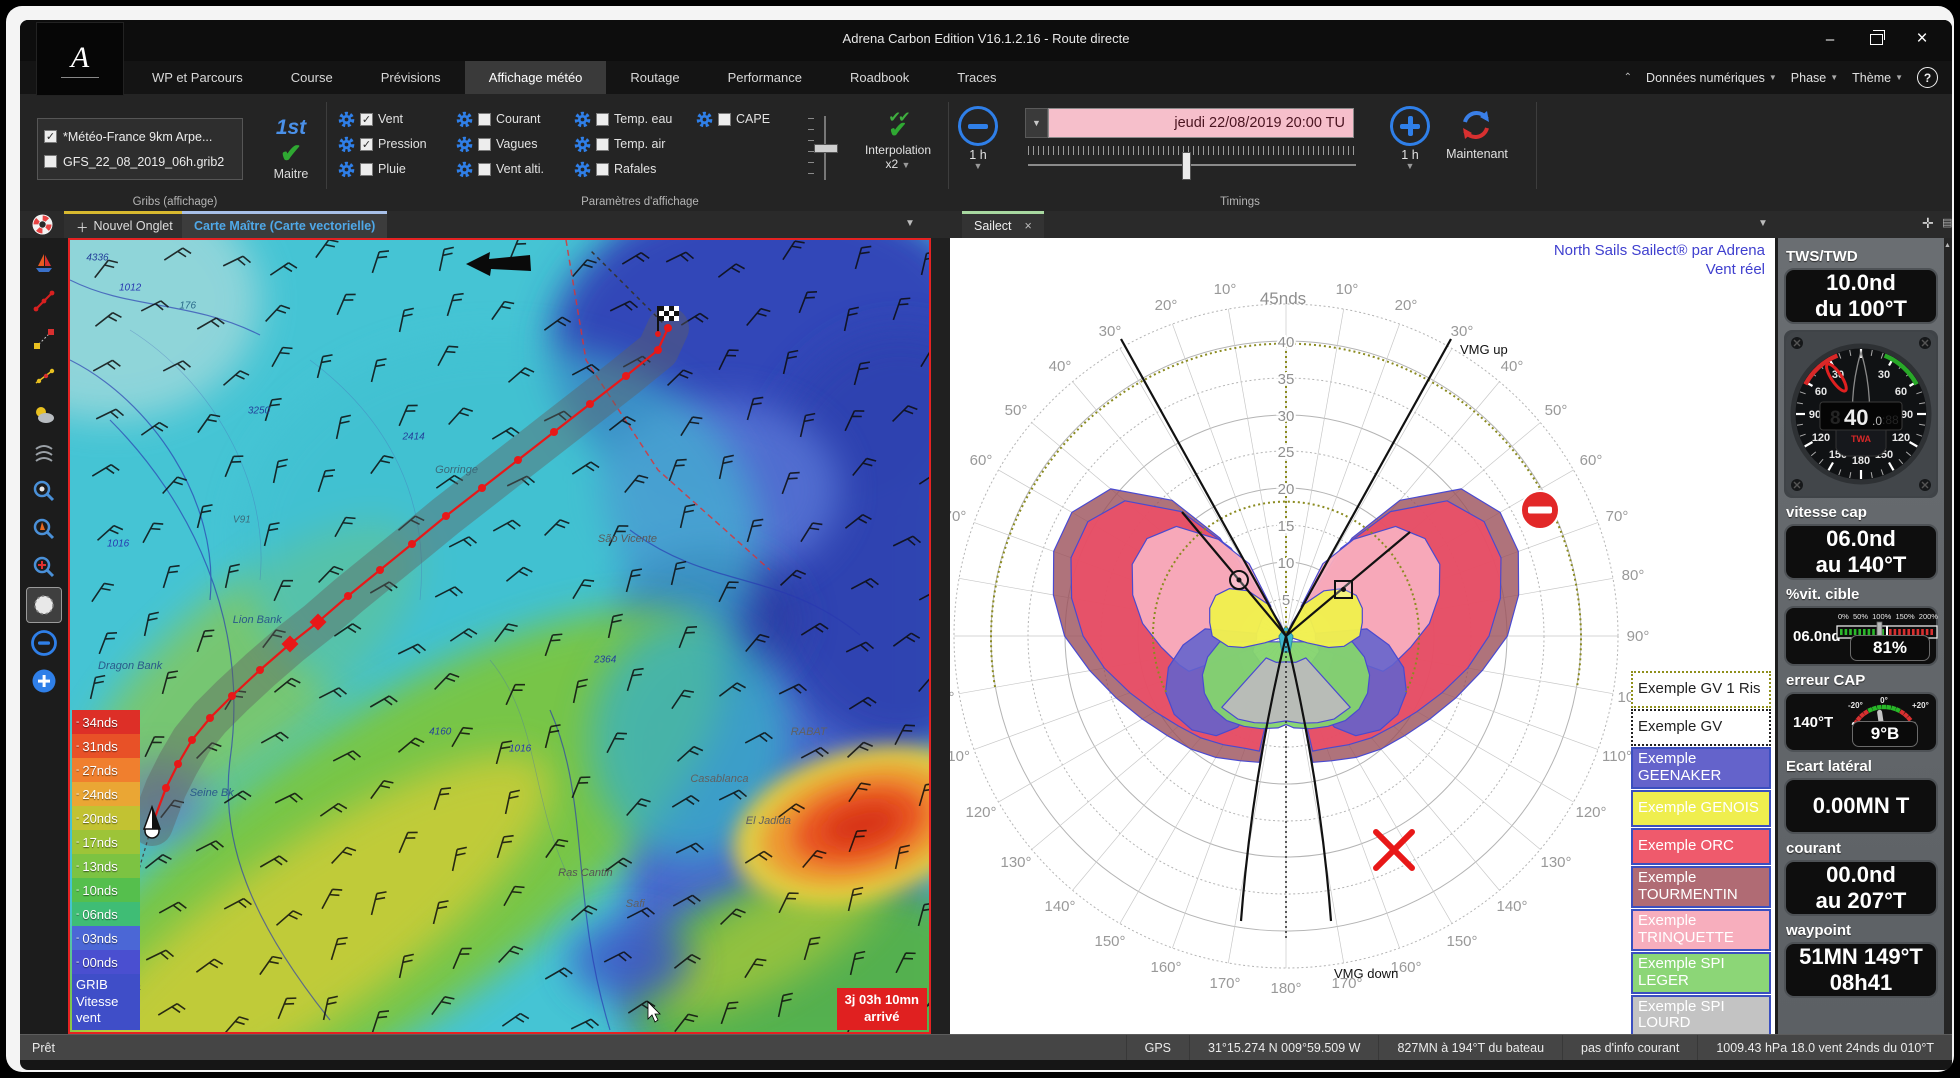 Image resolution: width=1960 pixels, height=1078 pixels. Describe the element at coordinates (1701, 689) in the screenshot. I see `legend-item-0: Exemple GV 1 Ris` at that location.